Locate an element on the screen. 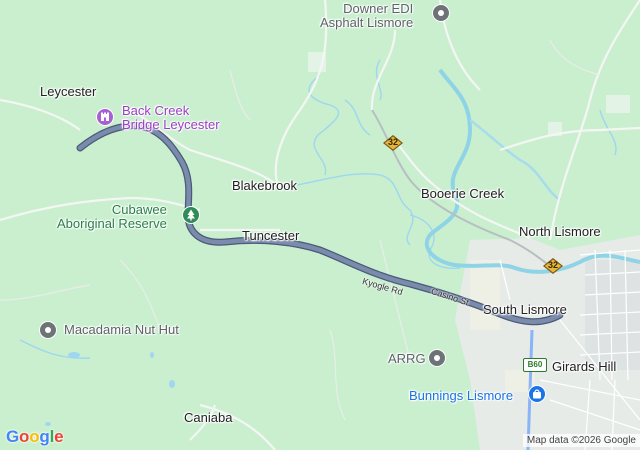 The width and height of the screenshot is (640, 450). landmark-icon is located at coordinates (105, 117).